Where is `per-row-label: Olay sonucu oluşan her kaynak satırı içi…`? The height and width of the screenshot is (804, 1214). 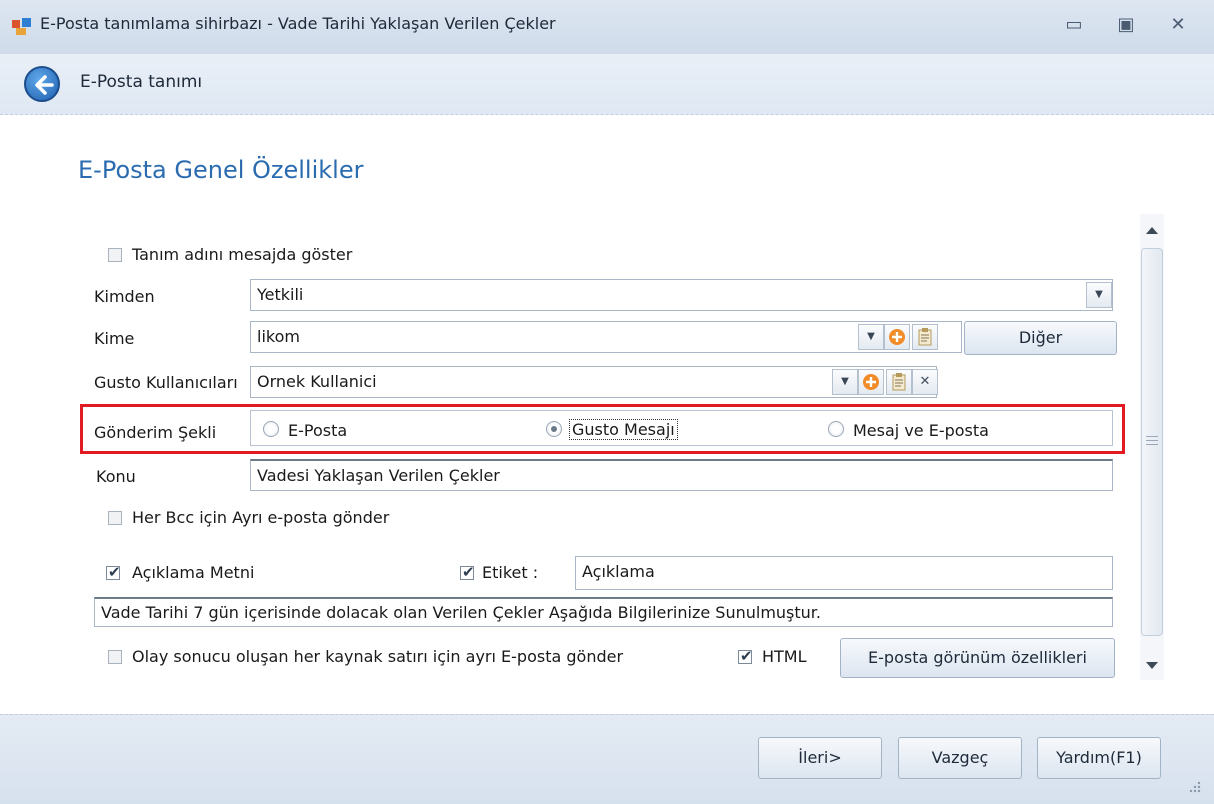 per-row-label: Olay sonucu oluşan her kaynak satırı içi… is located at coordinates (378, 656).